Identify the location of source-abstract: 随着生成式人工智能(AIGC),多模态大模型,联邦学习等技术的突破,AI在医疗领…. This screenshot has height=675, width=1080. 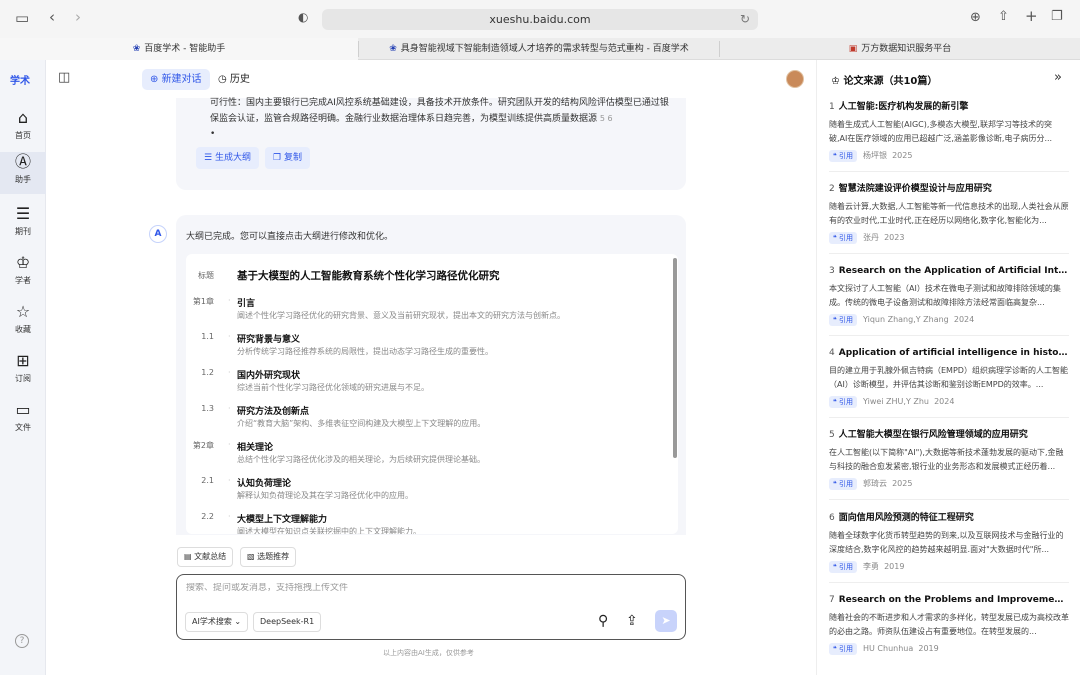
(941, 131).